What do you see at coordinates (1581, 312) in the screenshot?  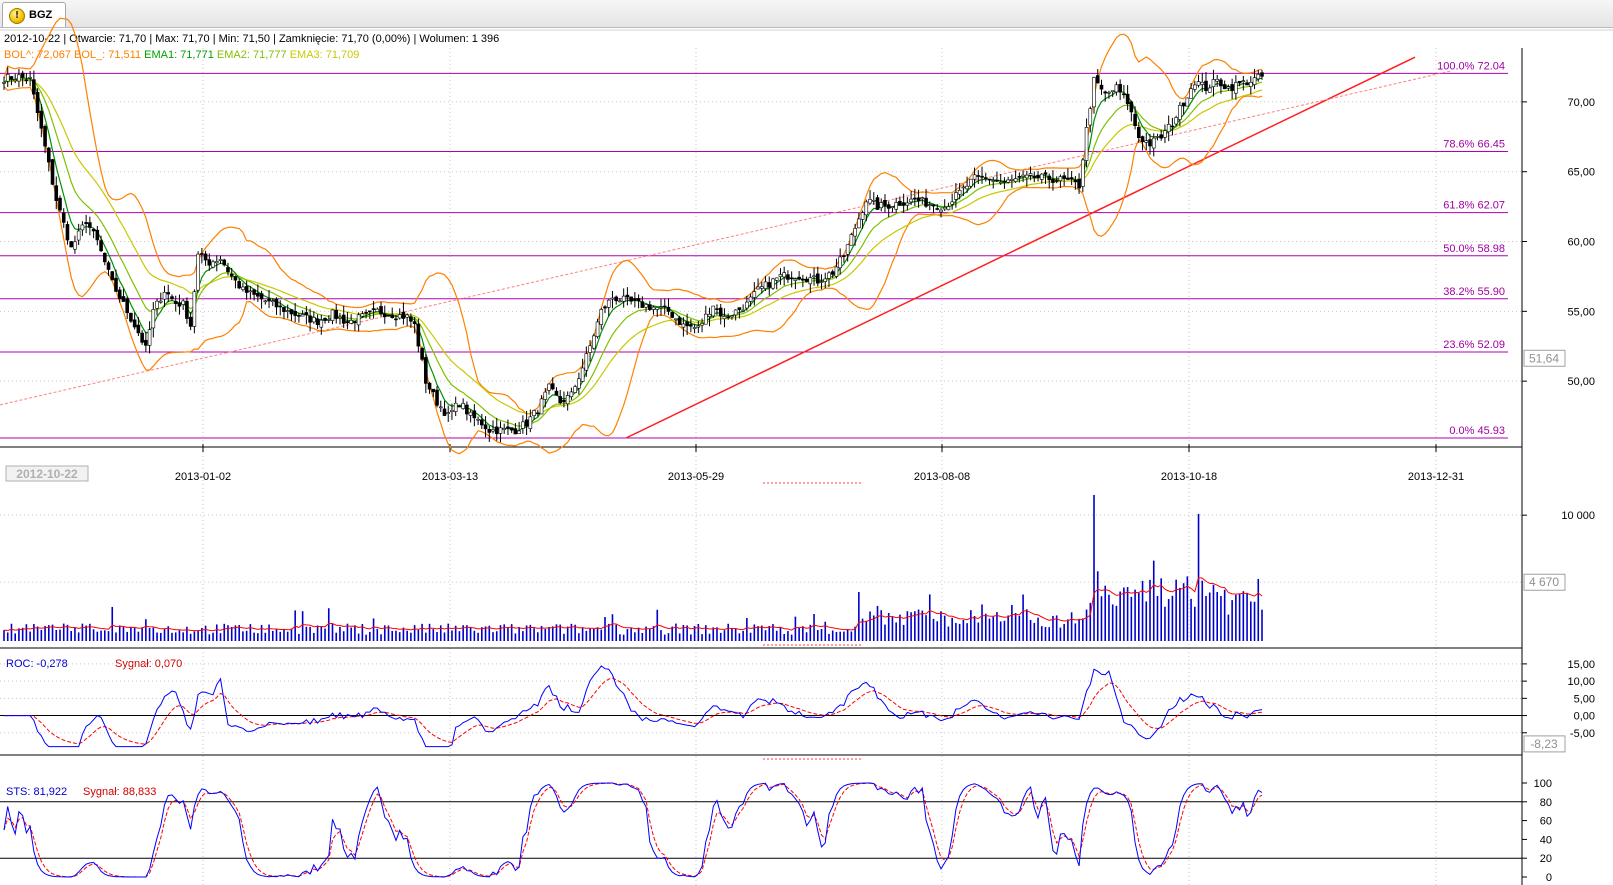 I see `y-tick-label: 55,00` at bounding box center [1581, 312].